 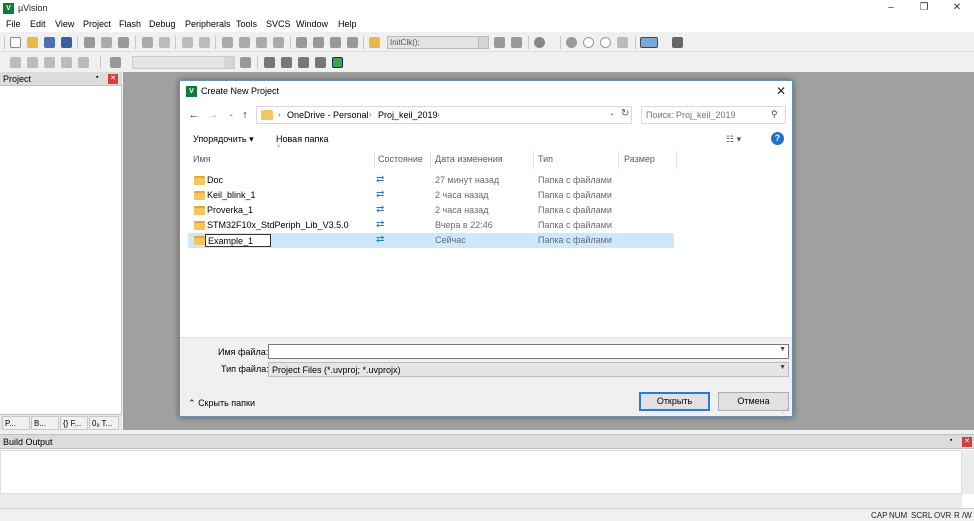 I want to click on search-icon: ⚲, so click(x=774, y=114).